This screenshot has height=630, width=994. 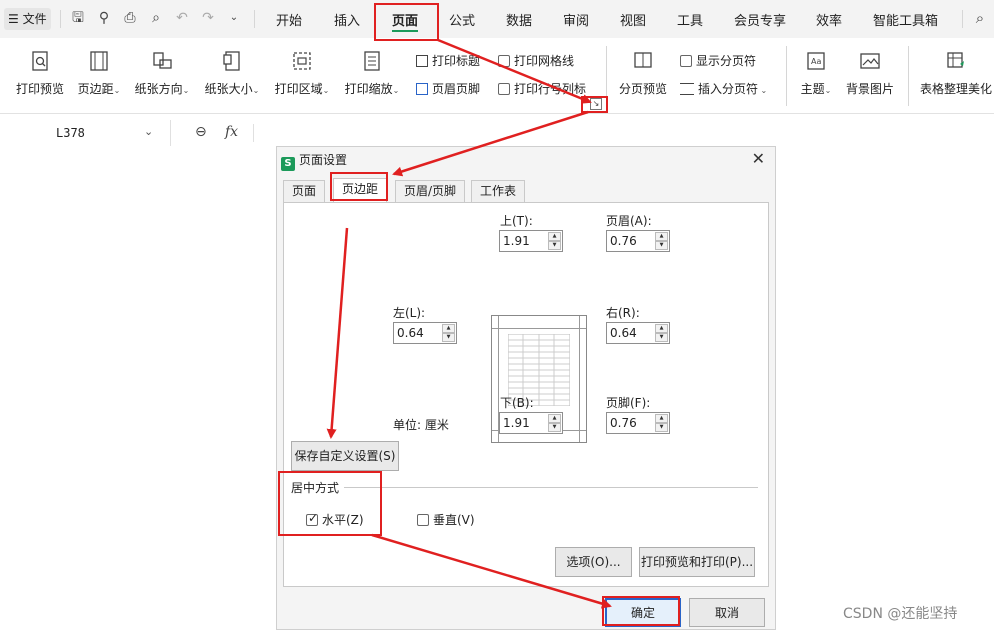 I want to click on arrow-down-to-center, so click(x=337, y=333).